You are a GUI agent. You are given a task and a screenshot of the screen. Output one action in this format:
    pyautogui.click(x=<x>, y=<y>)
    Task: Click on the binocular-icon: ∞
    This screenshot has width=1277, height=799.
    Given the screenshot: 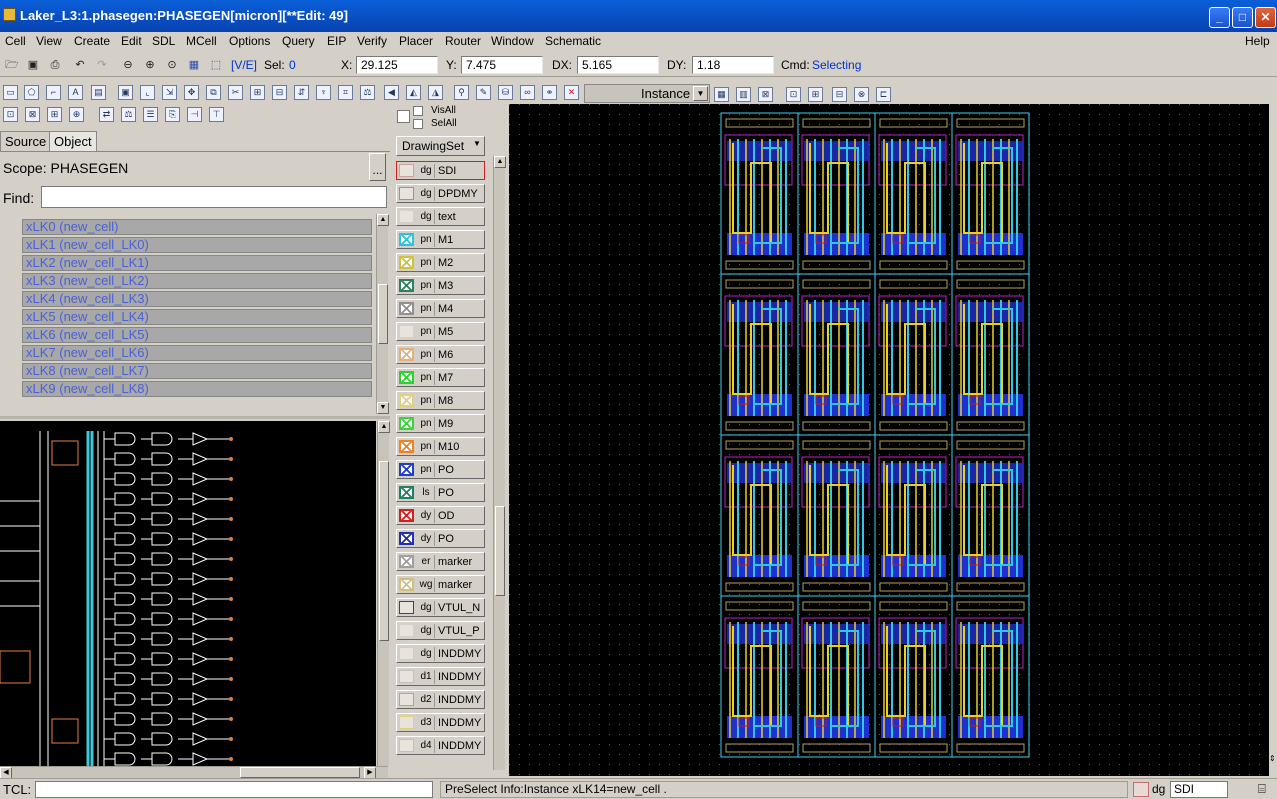 What is the action you would take?
    pyautogui.click(x=527, y=92)
    